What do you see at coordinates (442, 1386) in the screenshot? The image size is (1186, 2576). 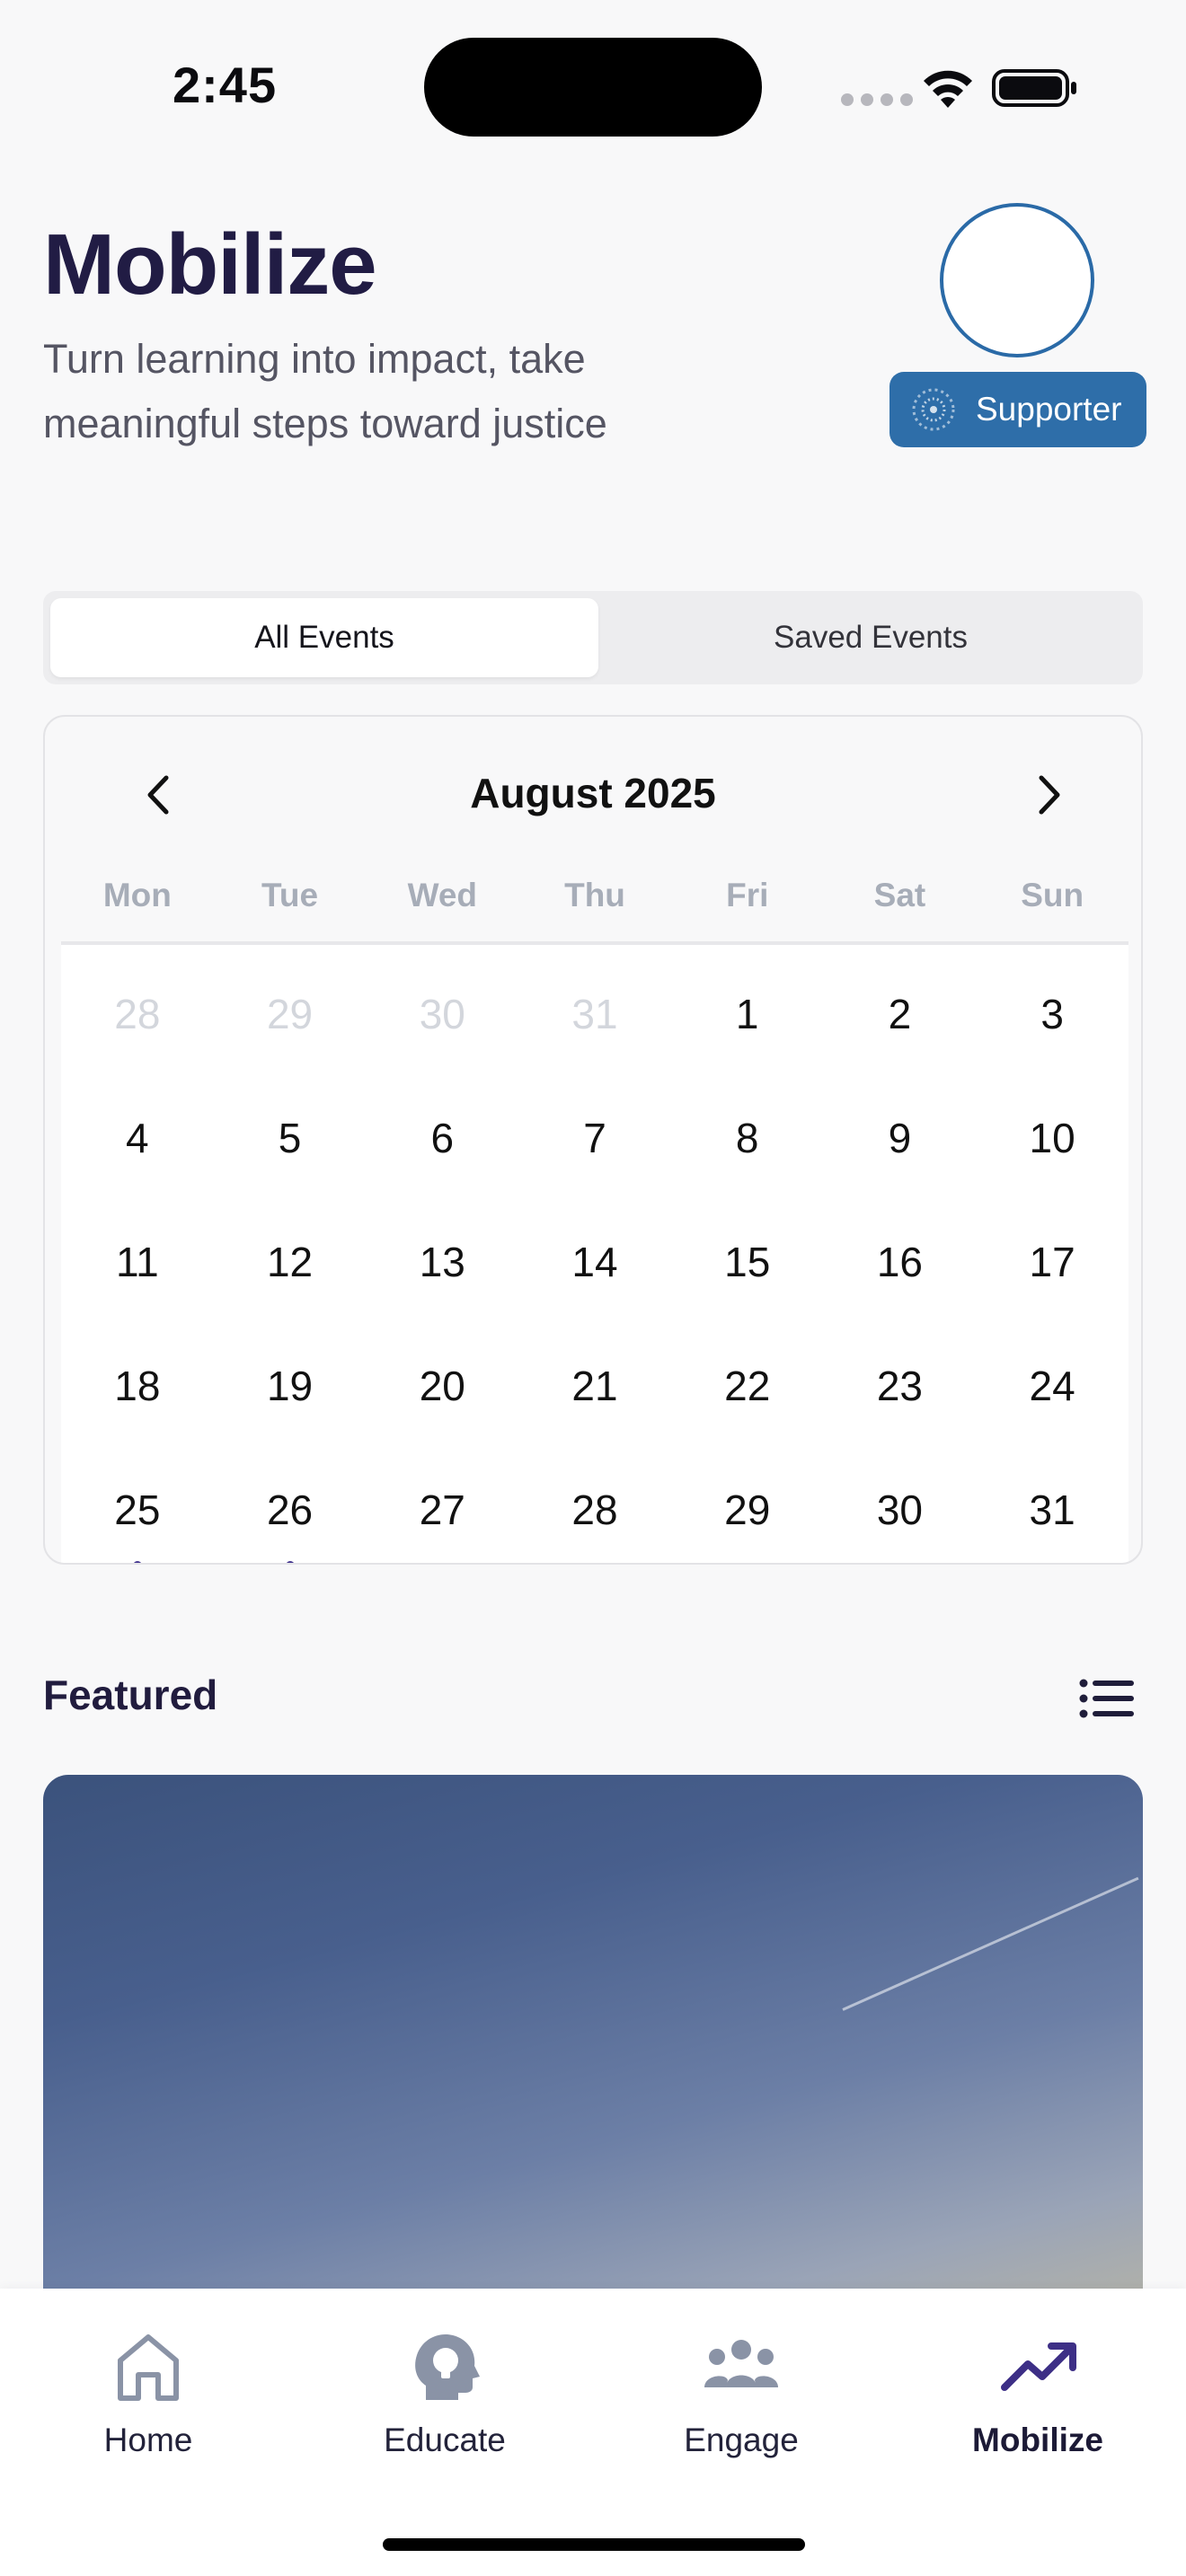 I see `day-number: 20` at bounding box center [442, 1386].